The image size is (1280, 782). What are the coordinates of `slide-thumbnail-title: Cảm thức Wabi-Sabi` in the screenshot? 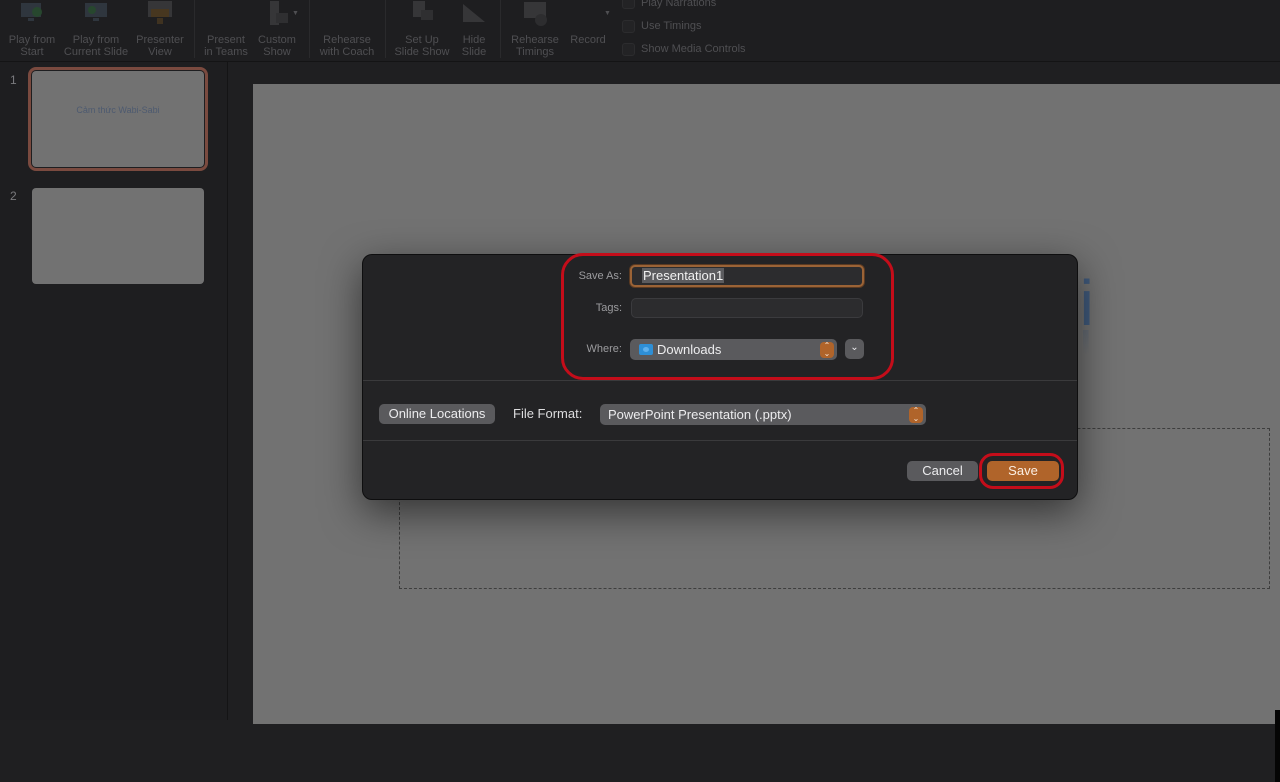 It's located at (118, 110).